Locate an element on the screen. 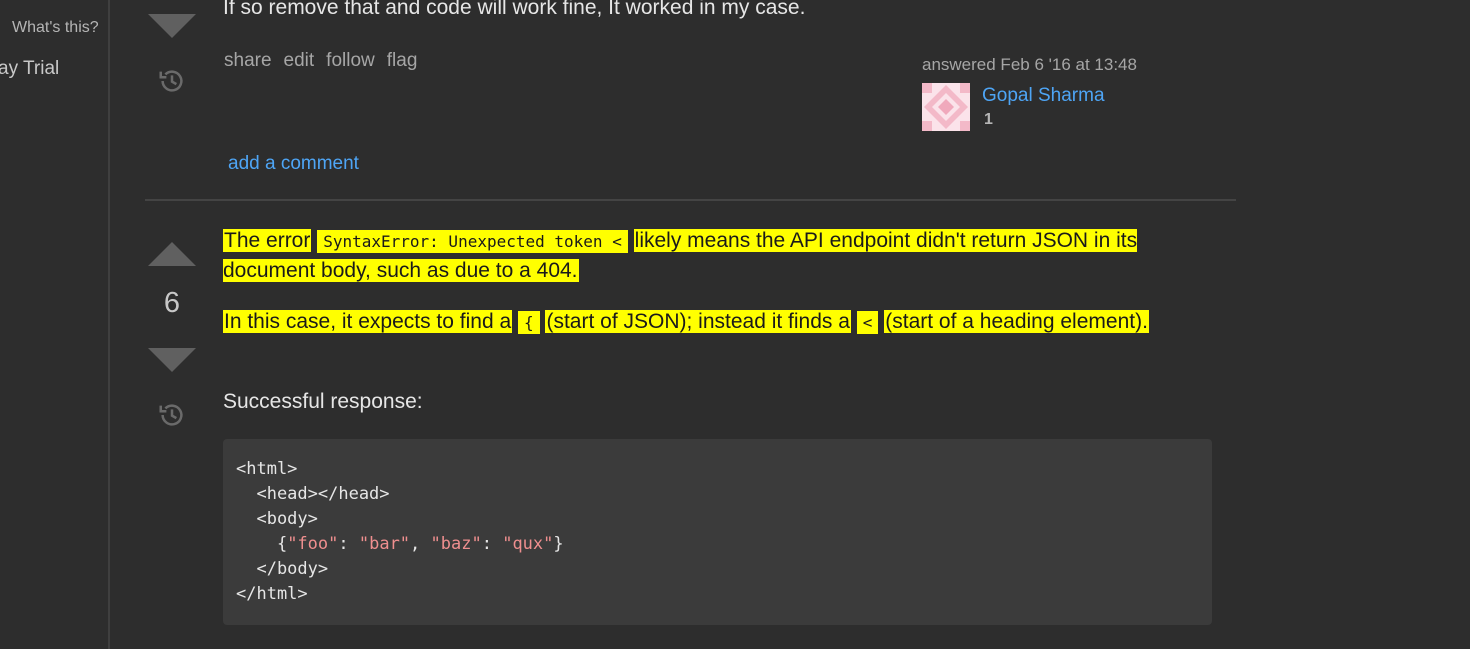  code-string: "foo" is located at coordinates (313, 544).